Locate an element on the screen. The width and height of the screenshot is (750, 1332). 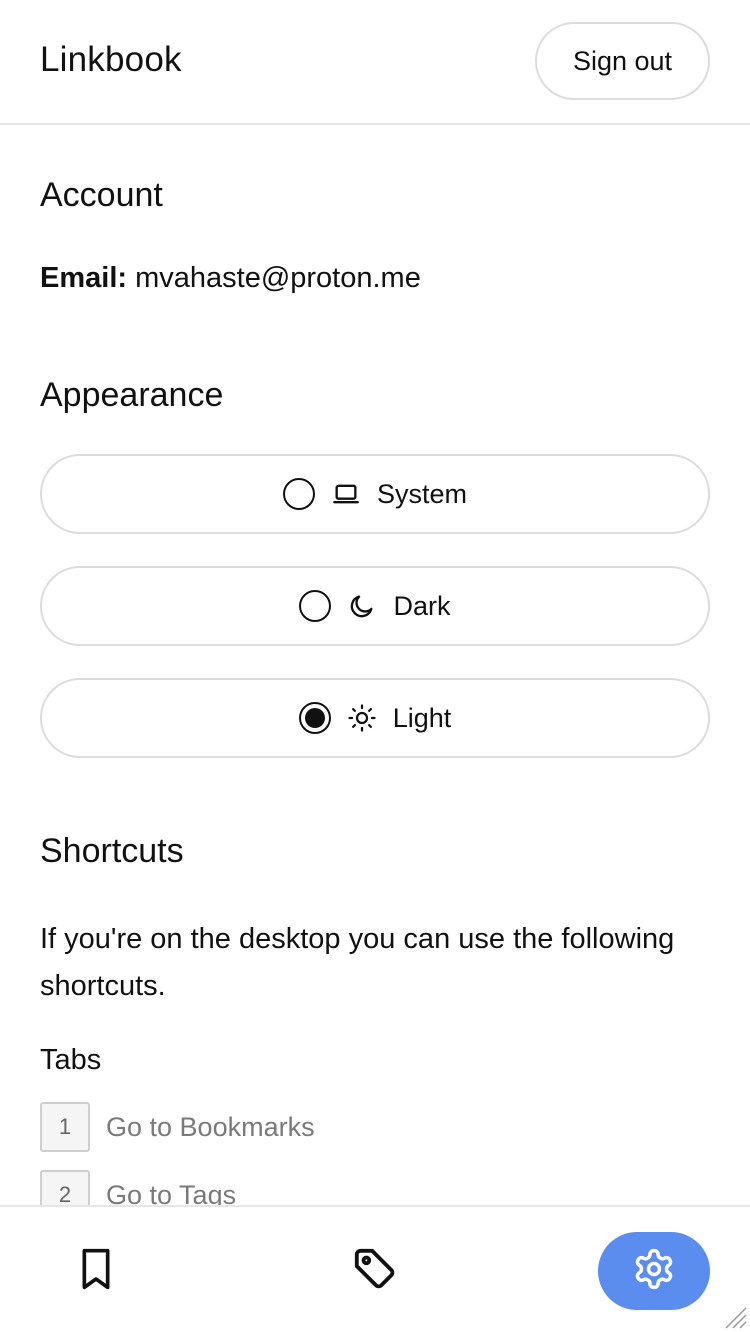
account-heading: Account is located at coordinates (101, 195).